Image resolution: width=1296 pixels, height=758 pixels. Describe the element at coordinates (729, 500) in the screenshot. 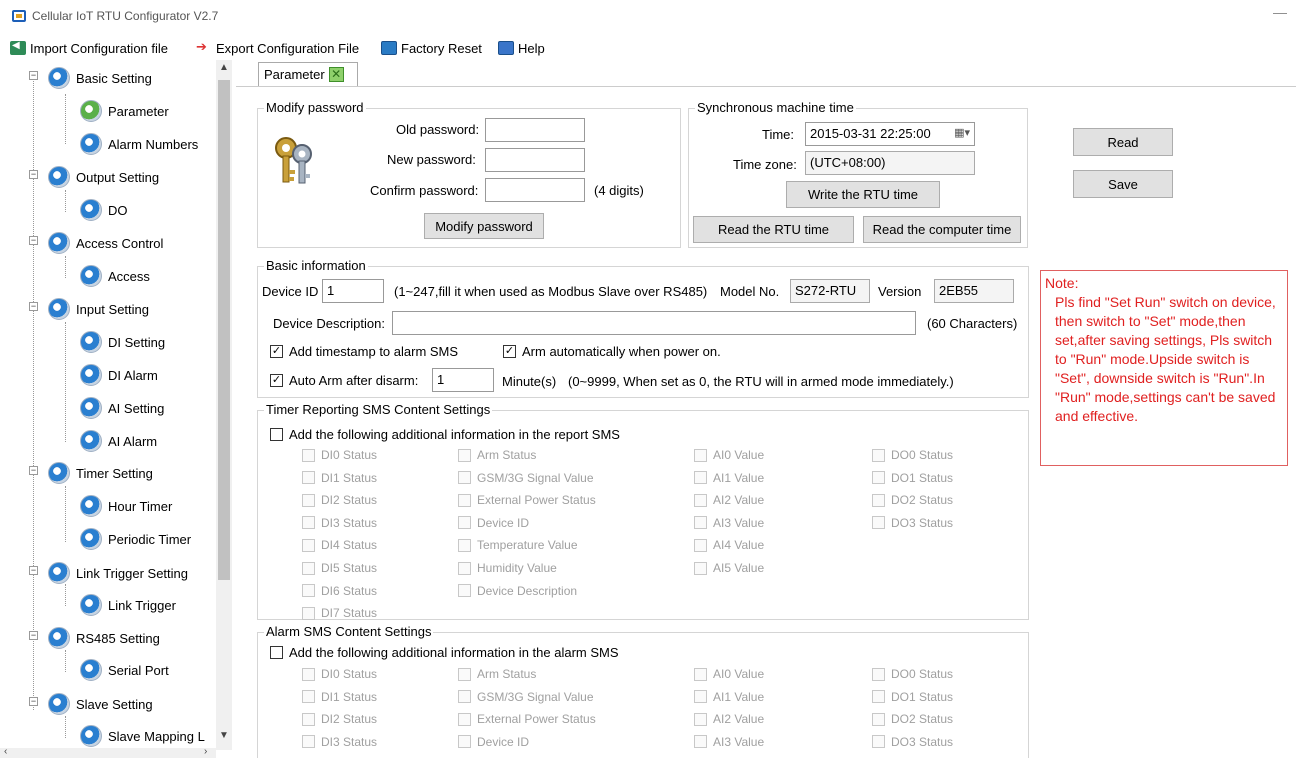

I see `timer_sms-option-checkbox: AI2 Value` at that location.